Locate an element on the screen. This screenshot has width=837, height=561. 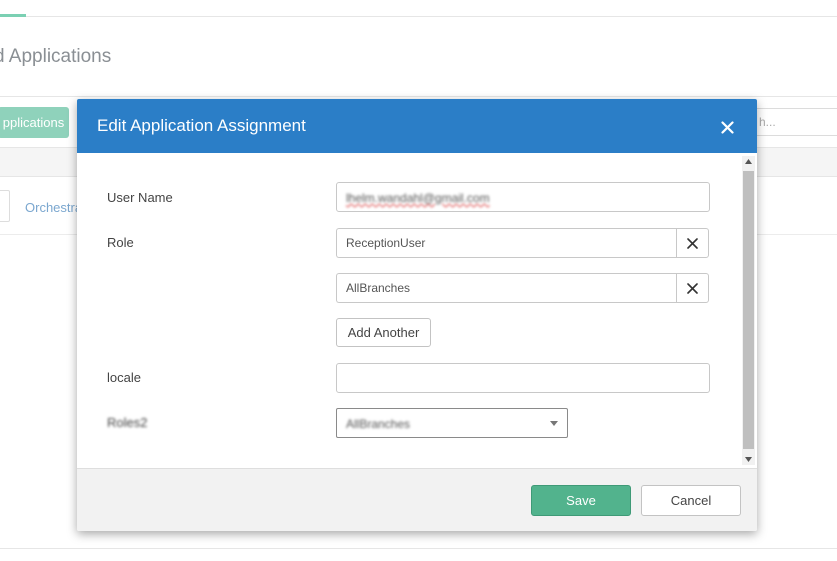
roles2-selected-value: AllBranches is located at coordinates (378, 424).